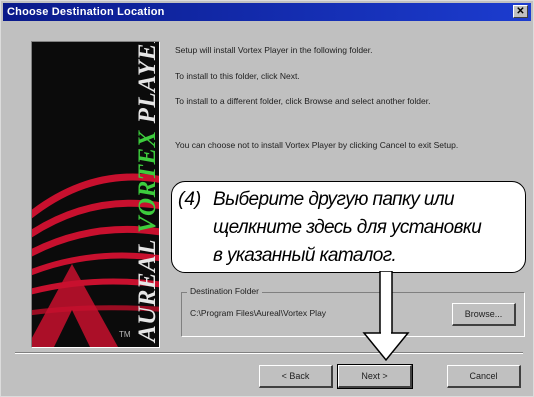 This screenshot has height=397, width=534. I want to click on next-button-label: Next >, so click(374, 376).